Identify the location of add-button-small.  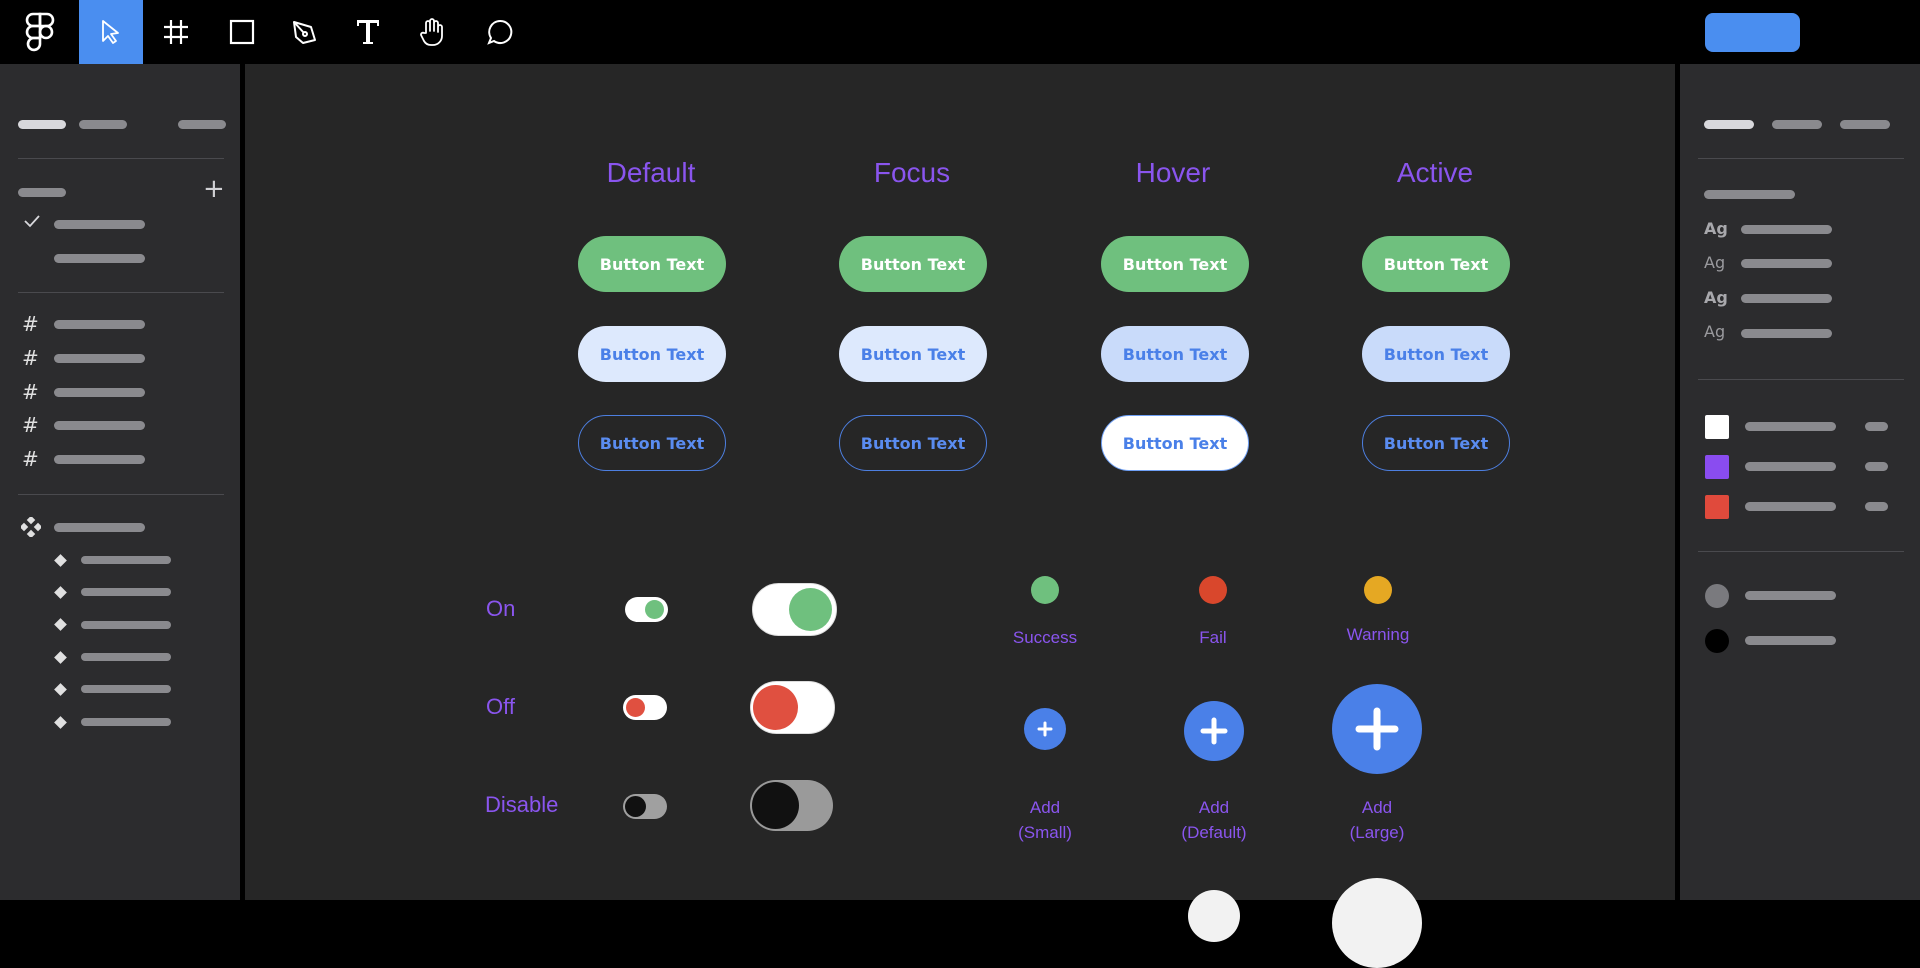
(1045, 729).